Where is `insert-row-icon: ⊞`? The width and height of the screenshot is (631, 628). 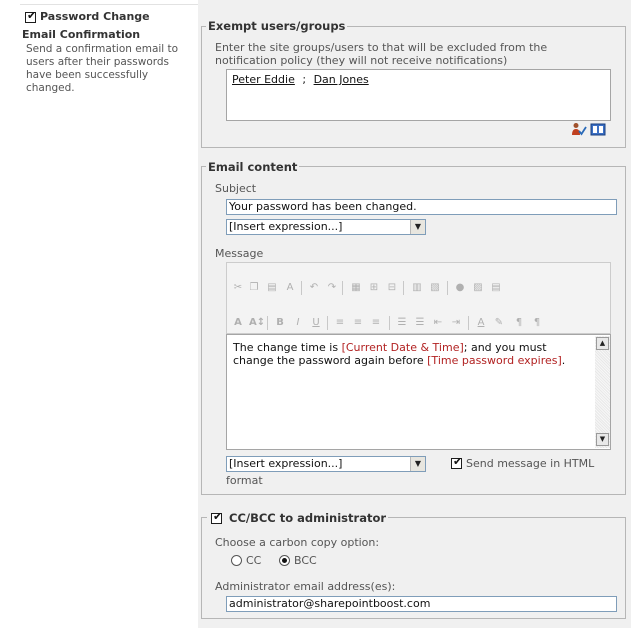 insert-row-icon: ⊞ is located at coordinates (374, 288).